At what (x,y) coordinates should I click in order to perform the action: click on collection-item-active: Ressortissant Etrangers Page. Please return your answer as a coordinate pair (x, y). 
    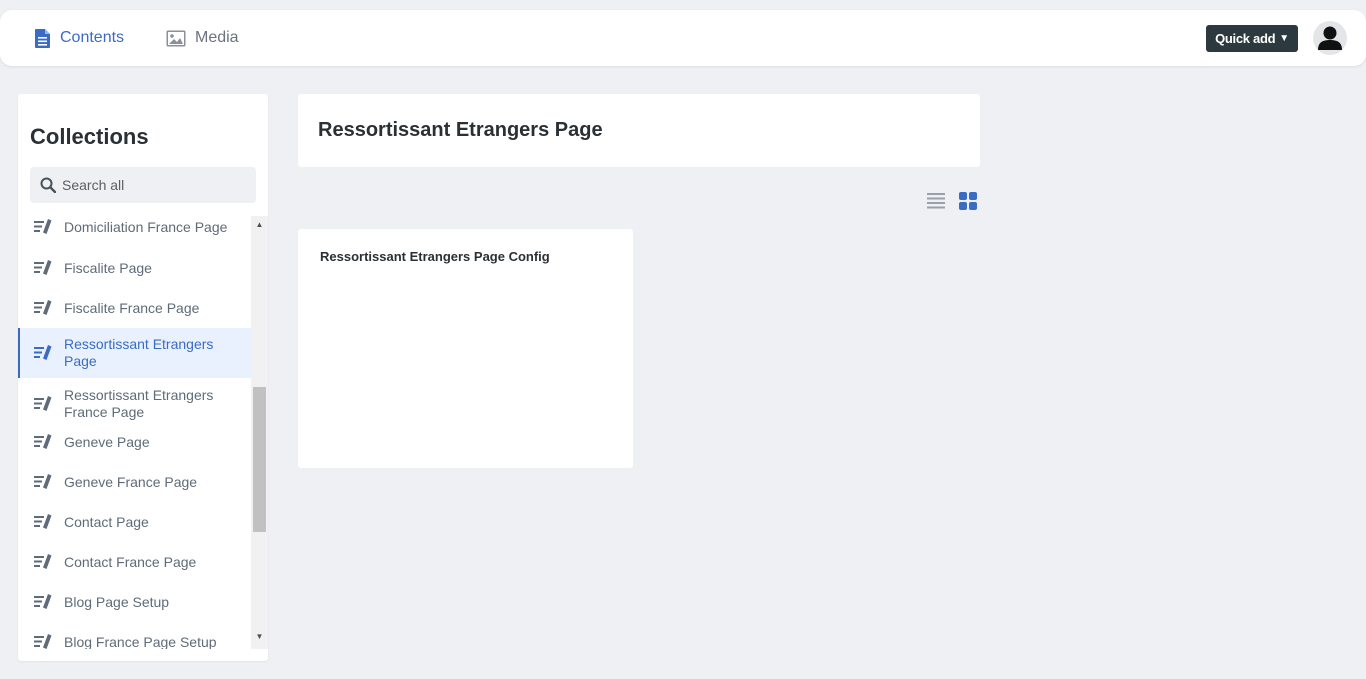
    Looking at the image, I should click on (134, 353).